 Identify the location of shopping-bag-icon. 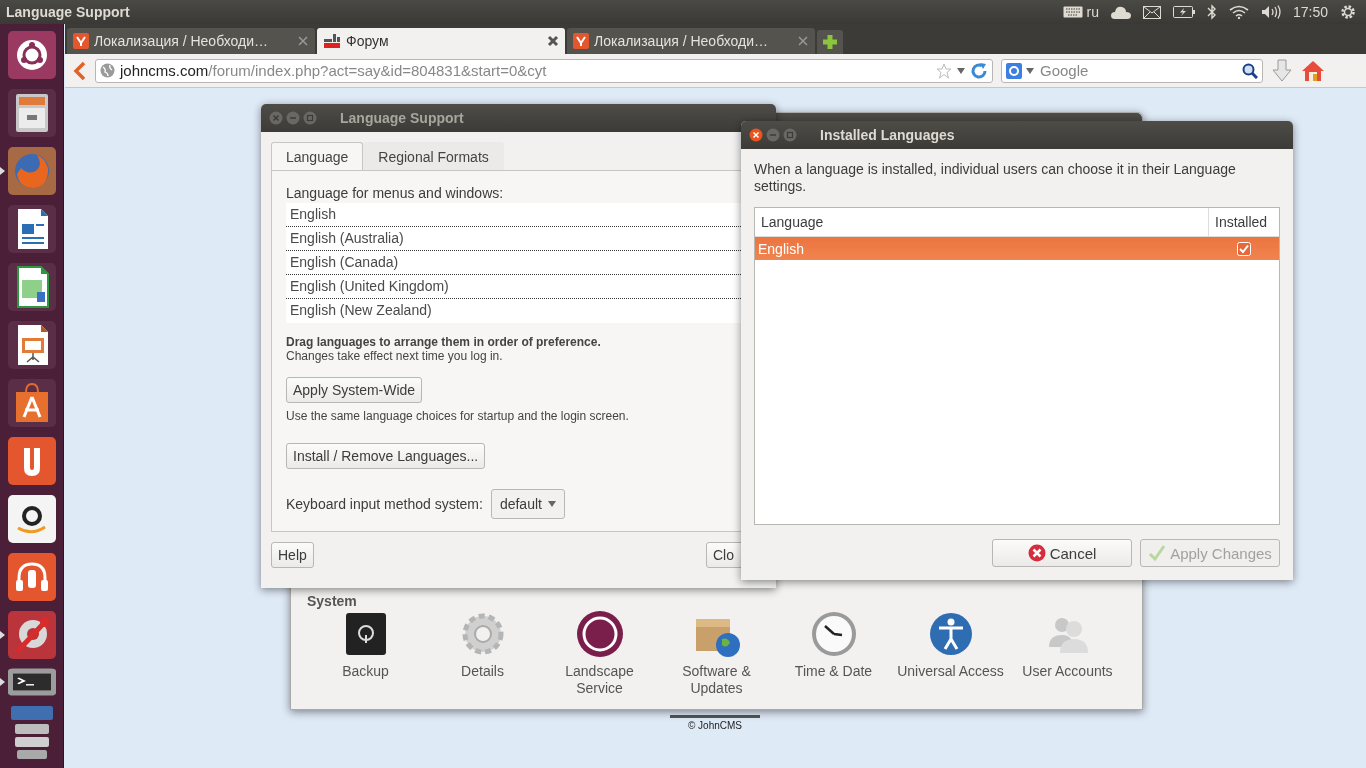
(31, 403).